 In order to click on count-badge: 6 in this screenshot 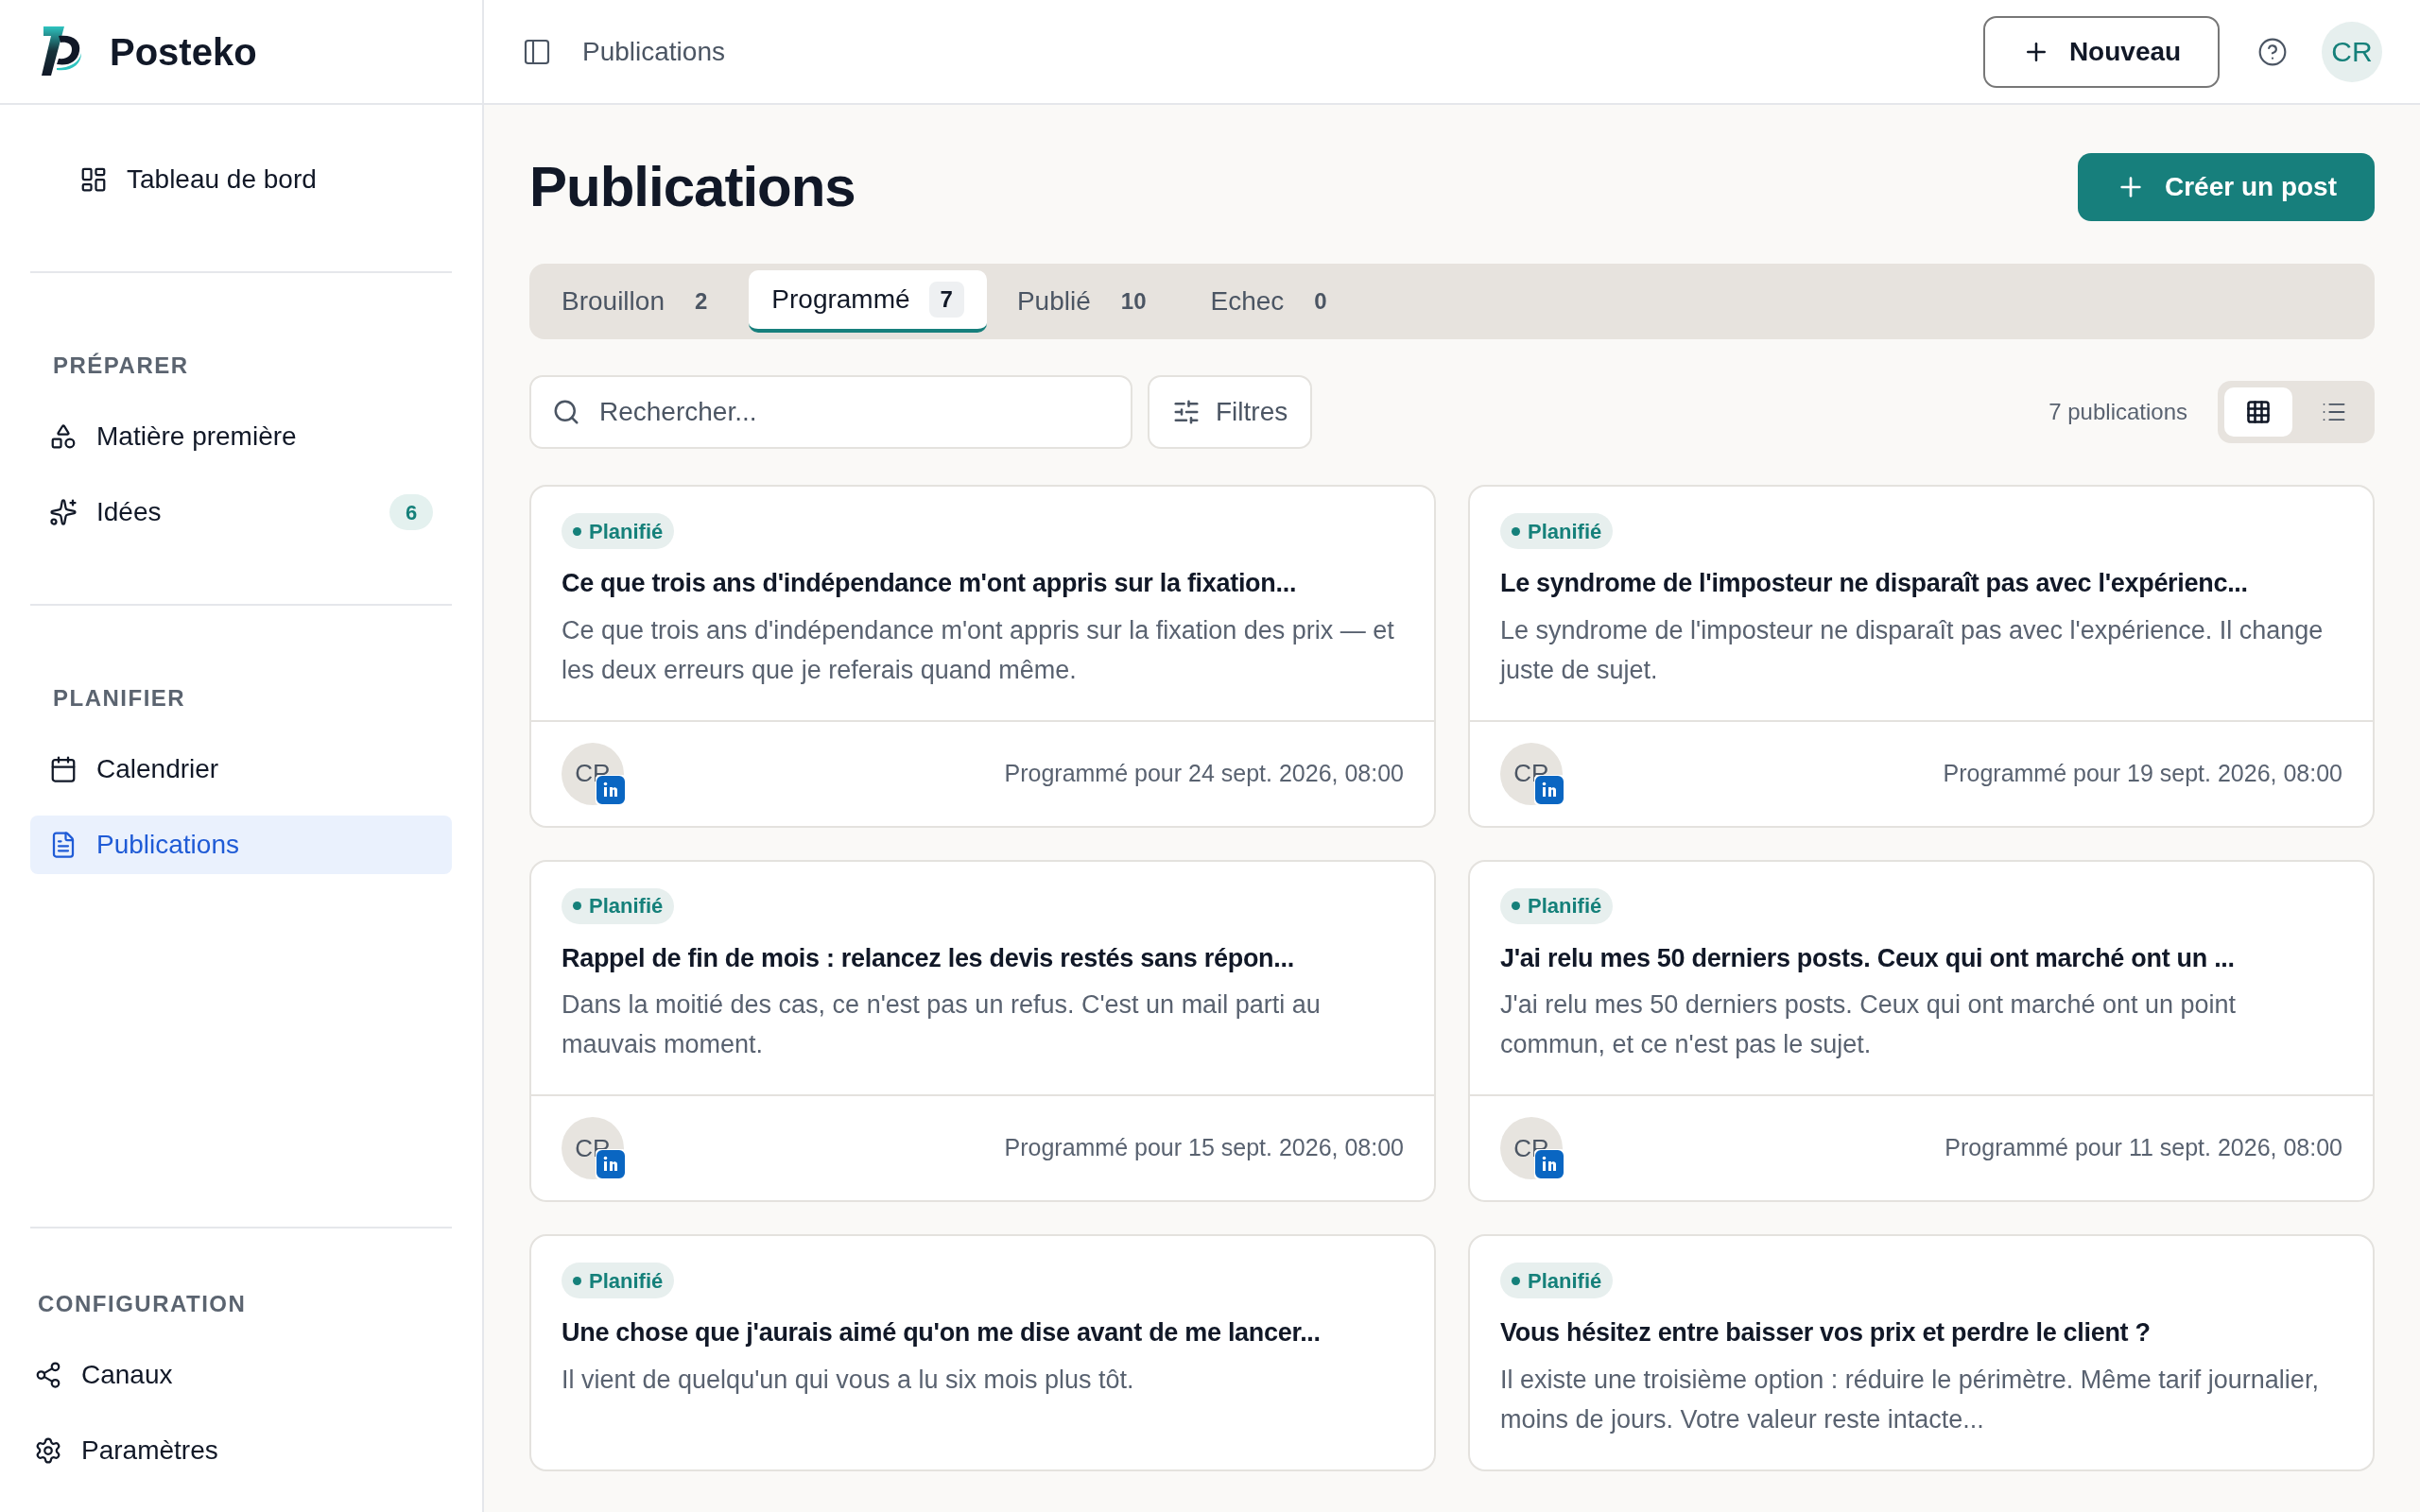, I will do `click(411, 512)`.